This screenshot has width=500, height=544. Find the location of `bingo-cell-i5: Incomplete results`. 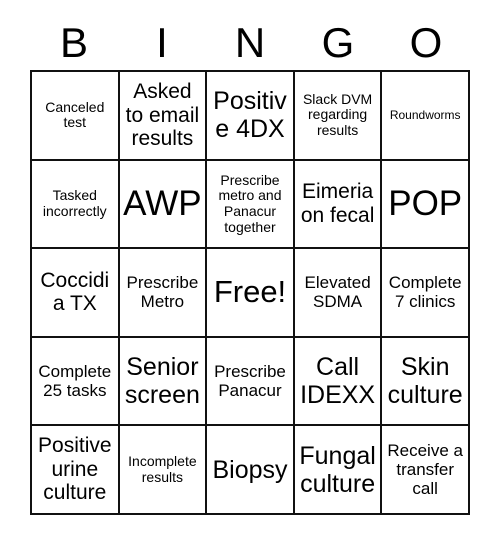

bingo-cell-i5: Incomplete results is located at coordinates (163, 470).